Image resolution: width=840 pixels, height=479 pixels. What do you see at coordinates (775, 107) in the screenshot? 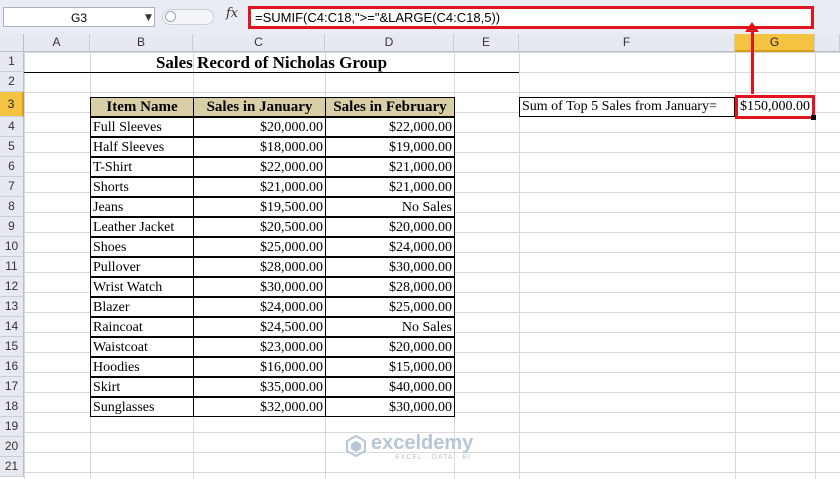
I see `selected-cell-g3: $150,000.00` at bounding box center [775, 107].